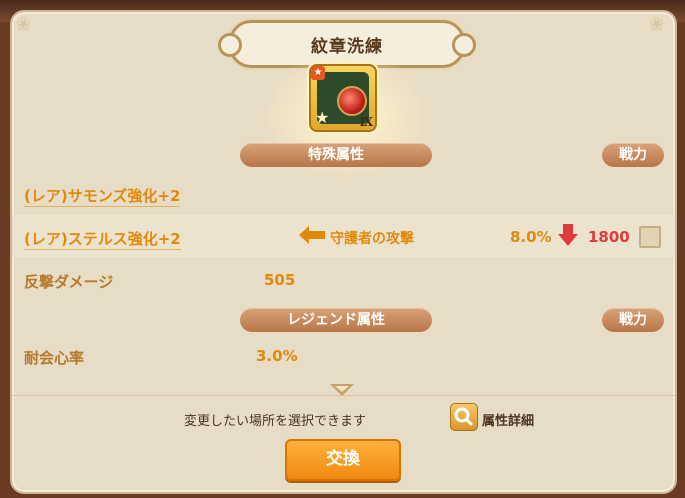  I want to click on attr-detail-link: 属性詳細, so click(508, 419).